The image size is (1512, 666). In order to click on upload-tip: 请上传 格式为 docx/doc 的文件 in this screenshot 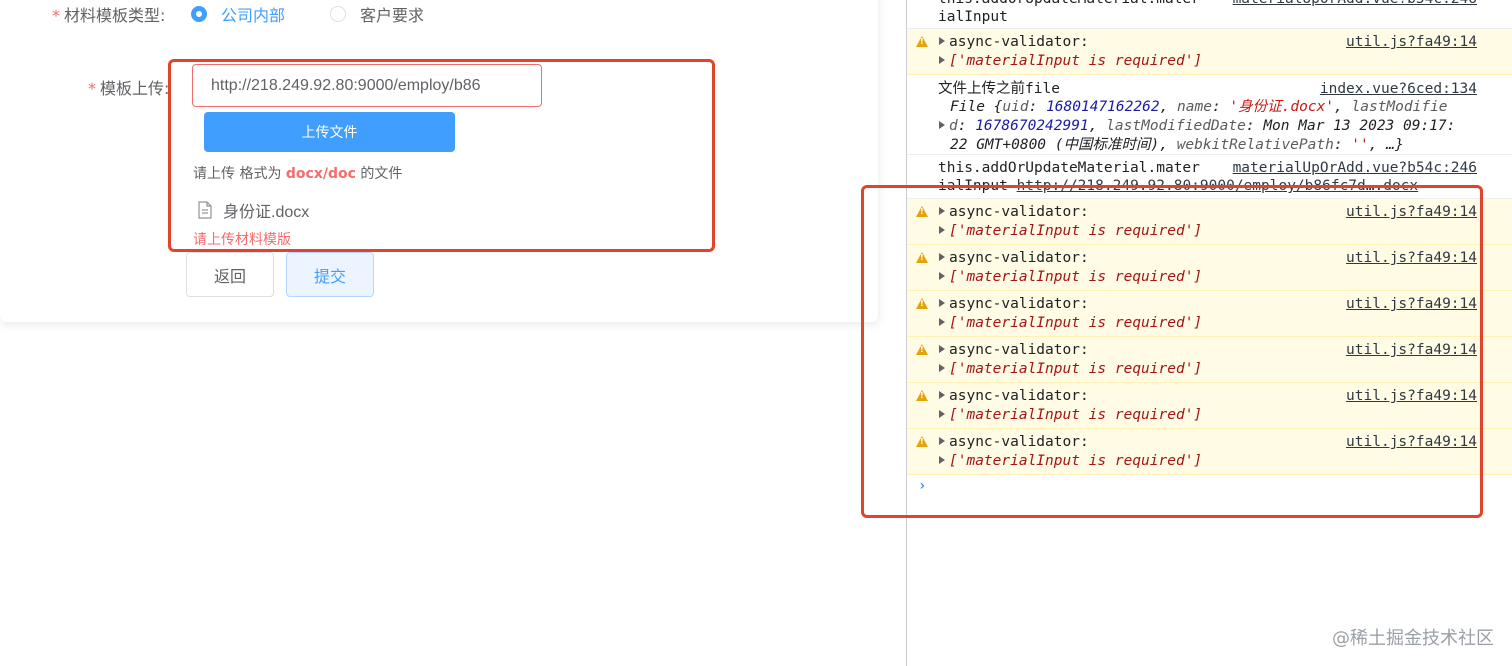, I will do `click(298, 174)`.